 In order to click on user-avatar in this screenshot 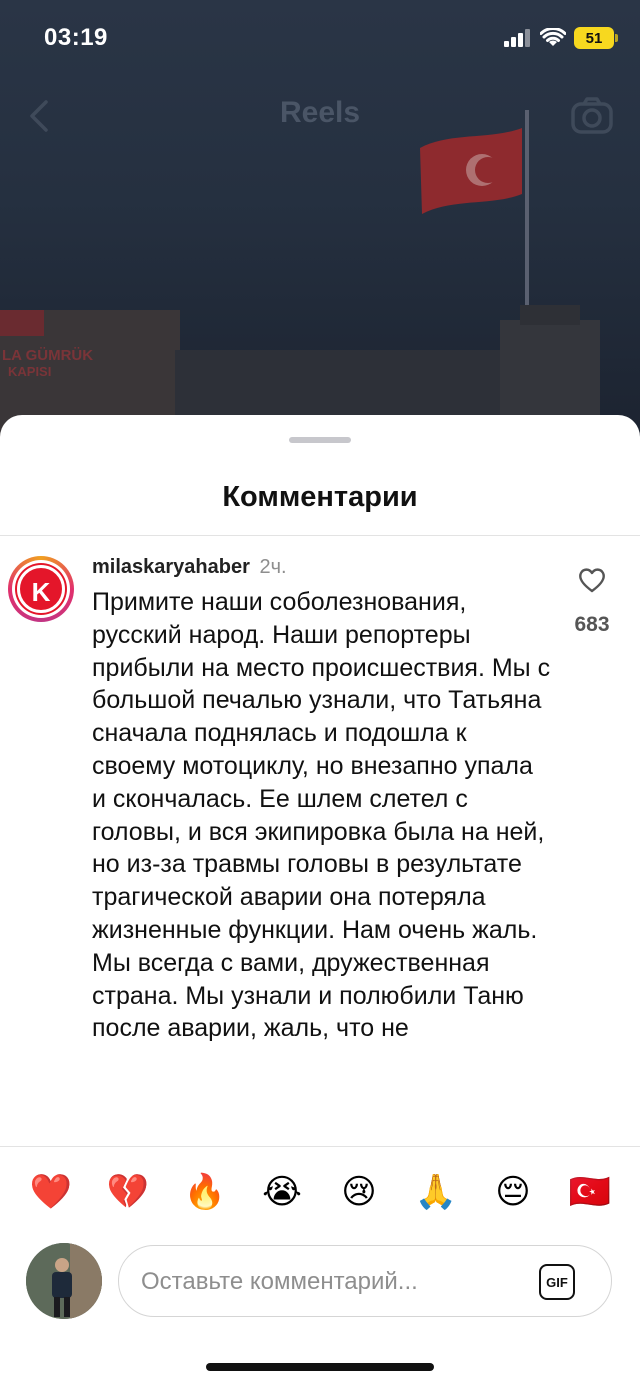, I will do `click(64, 1281)`.